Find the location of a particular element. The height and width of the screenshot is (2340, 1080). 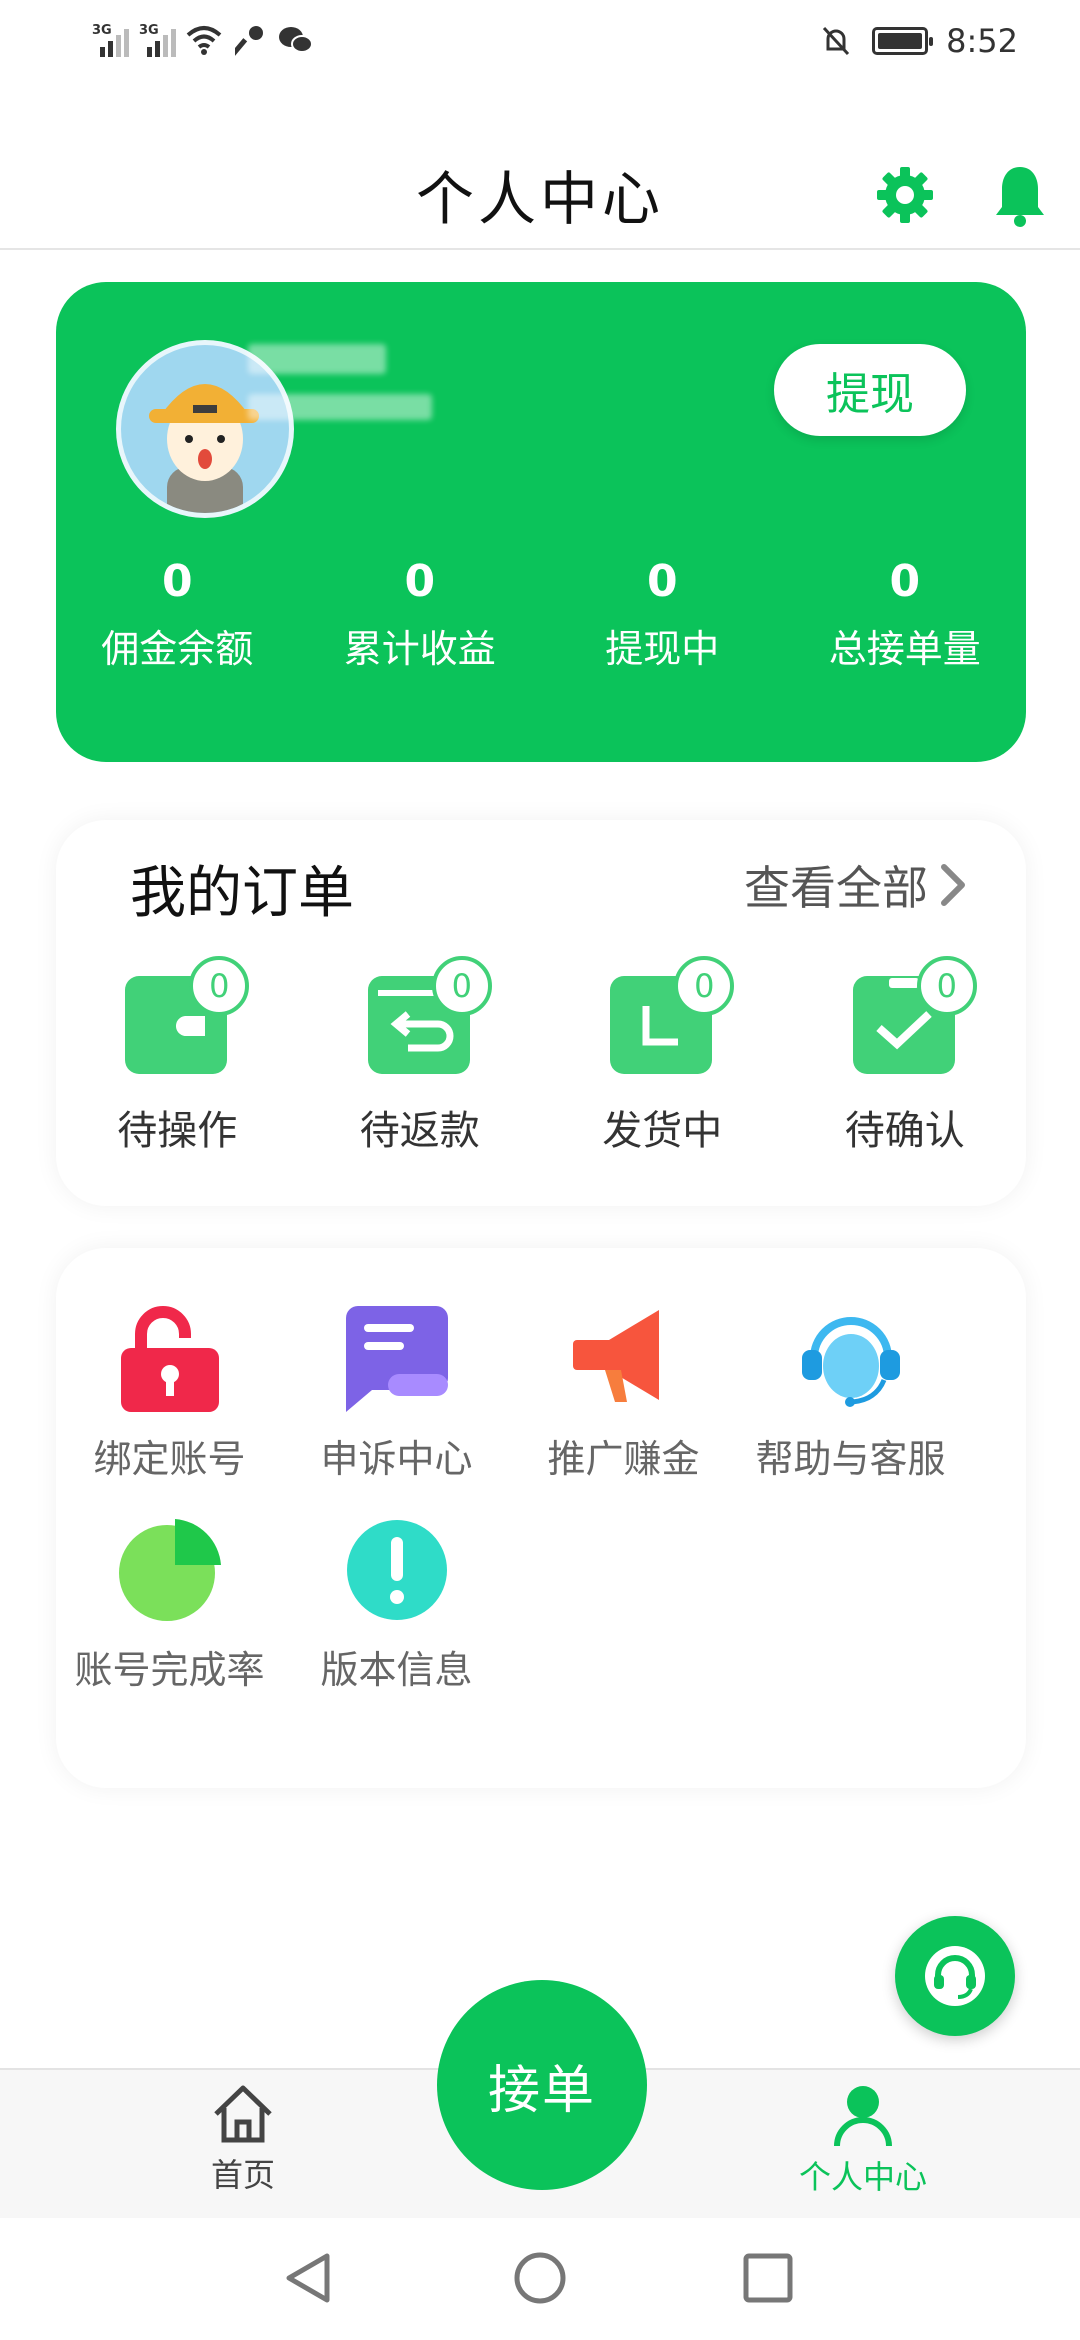

back-triangle-icon is located at coordinates (308, 2278).